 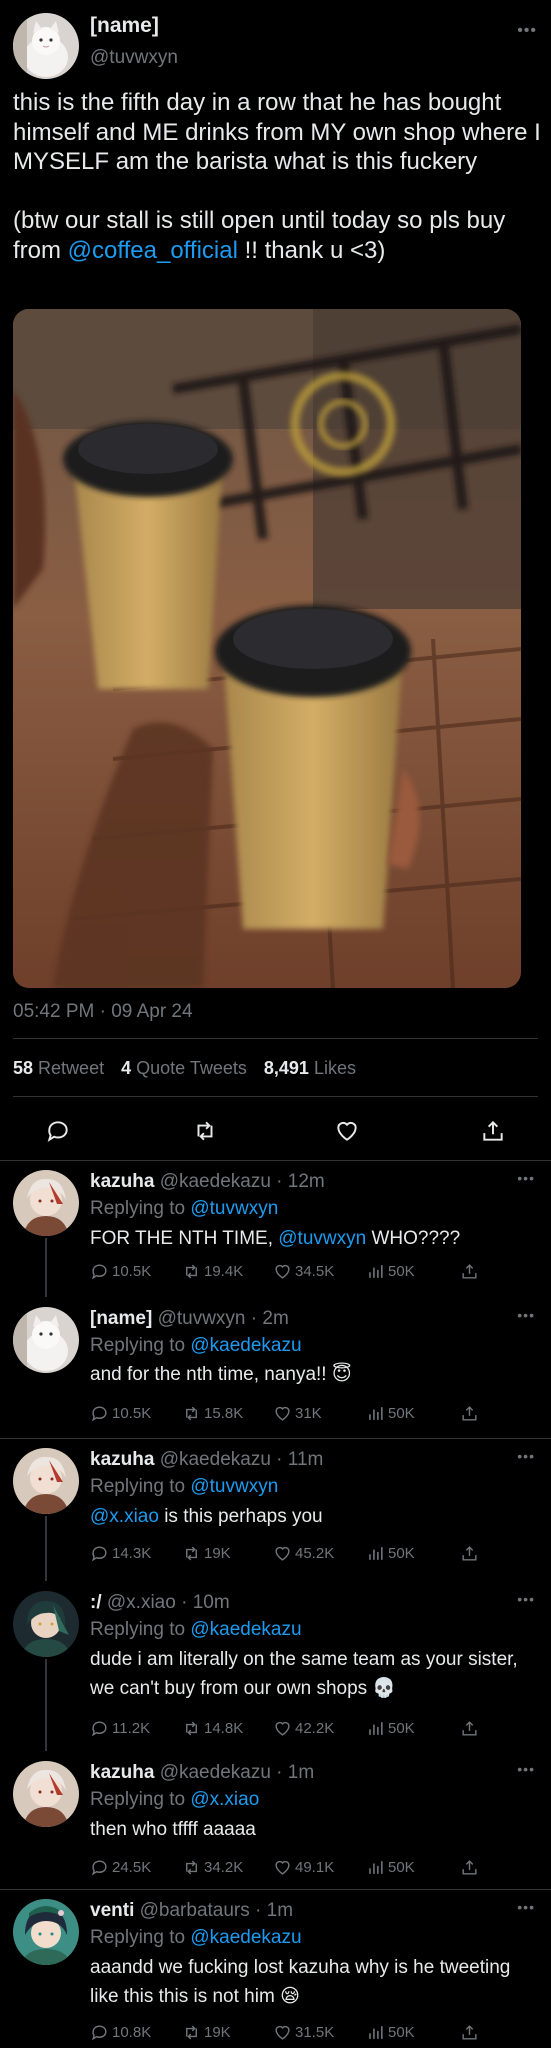 I want to click on views-icon, so click(x=376, y=1728).